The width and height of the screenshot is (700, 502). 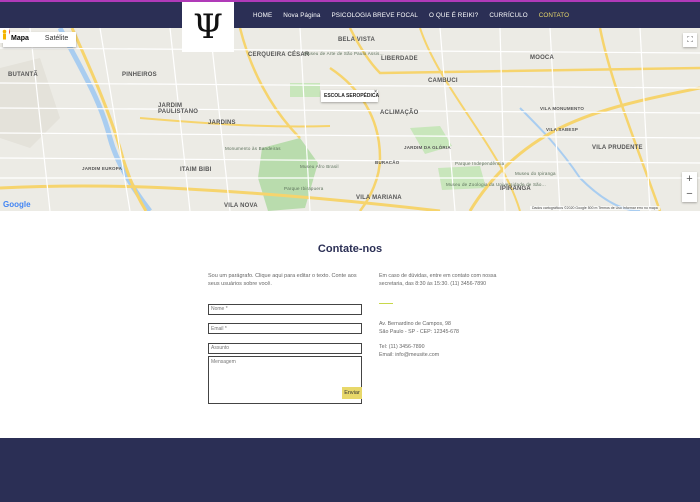 What do you see at coordinates (301, 15) in the screenshot?
I see `nav-nova-pagina: Nova Página` at bounding box center [301, 15].